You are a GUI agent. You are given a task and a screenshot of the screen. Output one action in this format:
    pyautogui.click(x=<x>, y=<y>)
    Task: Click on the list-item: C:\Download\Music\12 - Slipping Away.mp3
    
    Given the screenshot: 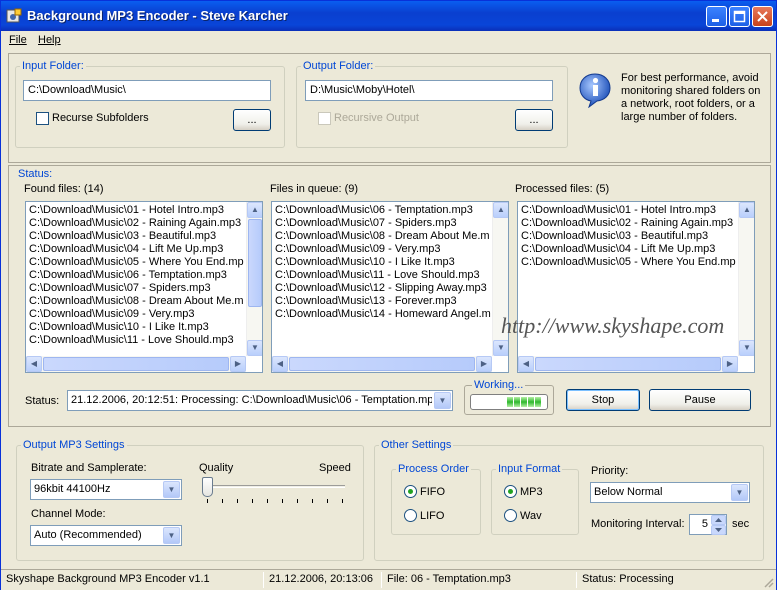 What is the action you would take?
    pyautogui.click(x=383, y=288)
    